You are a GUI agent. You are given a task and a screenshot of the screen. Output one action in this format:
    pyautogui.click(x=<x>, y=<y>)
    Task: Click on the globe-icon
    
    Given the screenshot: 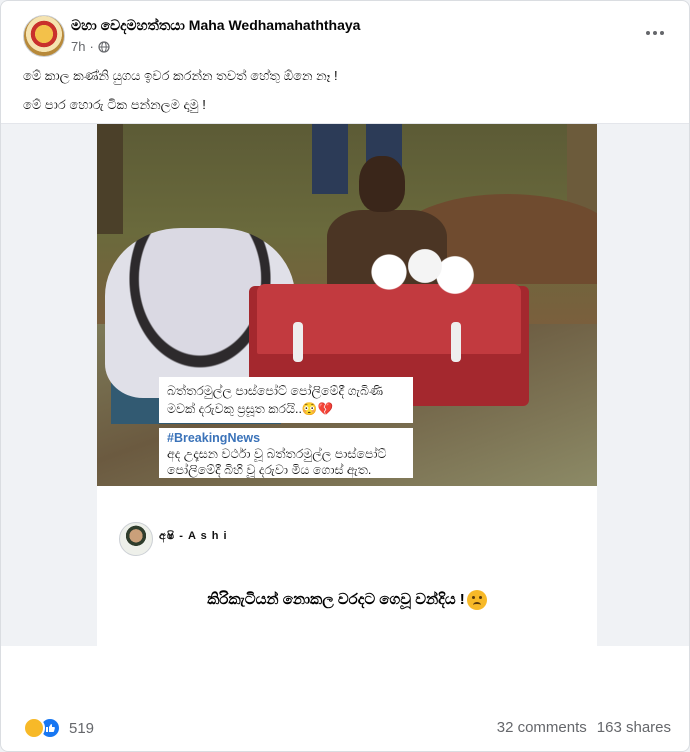 What is the action you would take?
    pyautogui.click(x=104, y=46)
    